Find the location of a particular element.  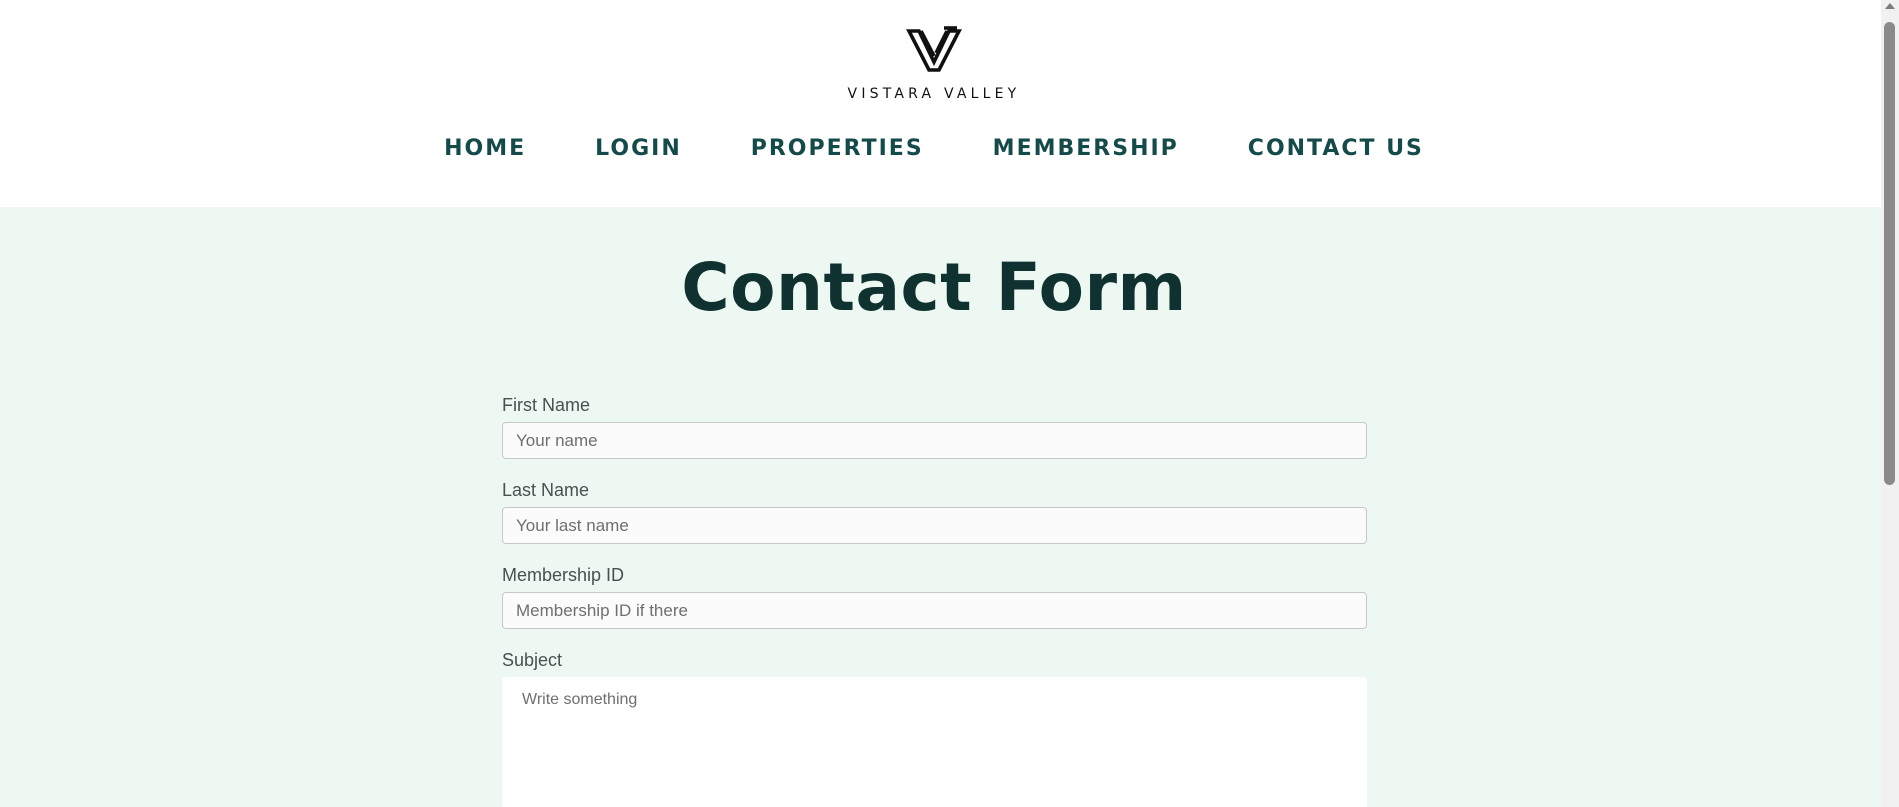

nav-contact-us: CONTACT US is located at coordinates (1336, 148).